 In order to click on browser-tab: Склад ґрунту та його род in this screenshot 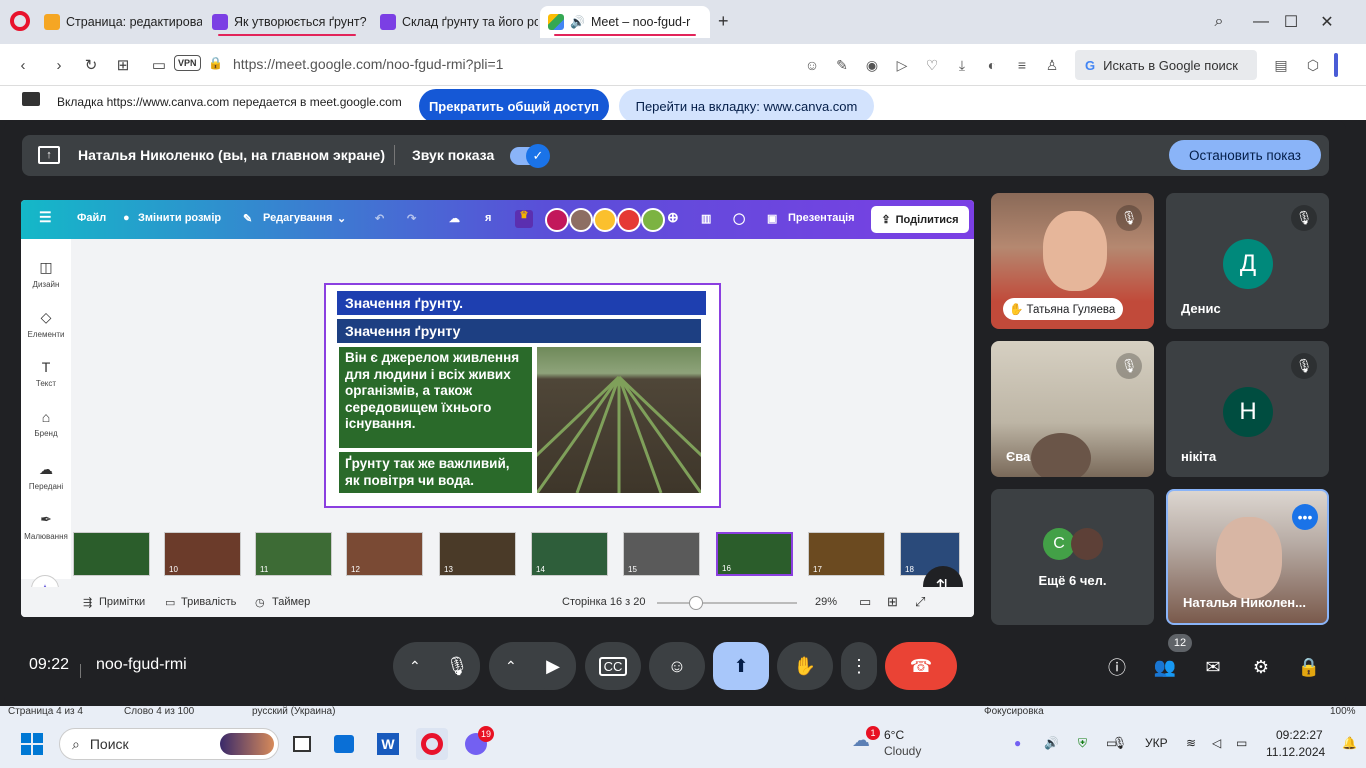, I will do `click(455, 22)`.